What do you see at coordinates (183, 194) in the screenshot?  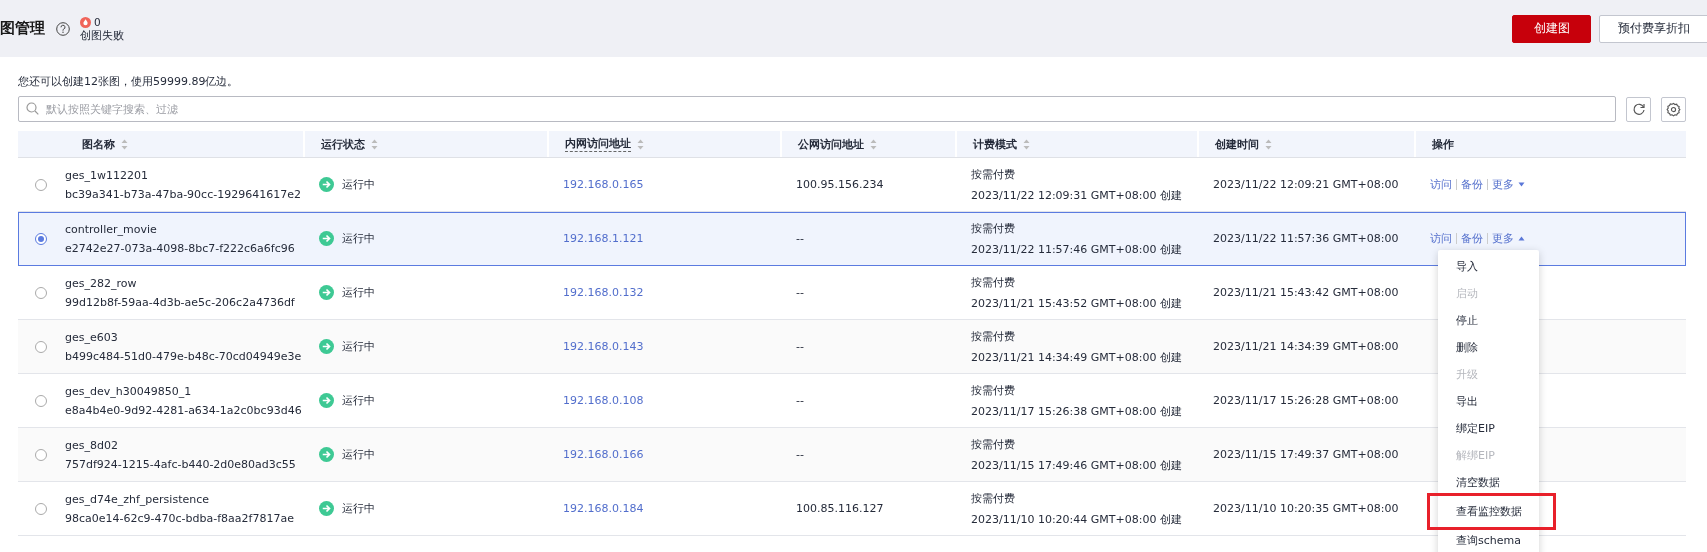 I see `graph-id: bc39a341-b73a-47ba-90cc-1929641617e2` at bounding box center [183, 194].